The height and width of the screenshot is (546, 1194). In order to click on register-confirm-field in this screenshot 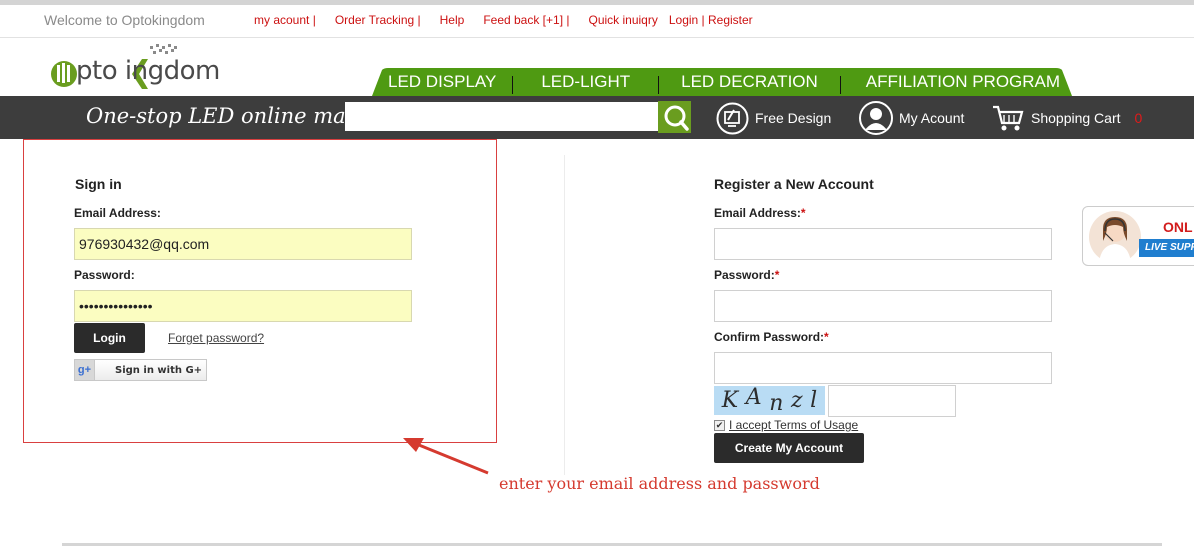, I will do `click(883, 368)`.